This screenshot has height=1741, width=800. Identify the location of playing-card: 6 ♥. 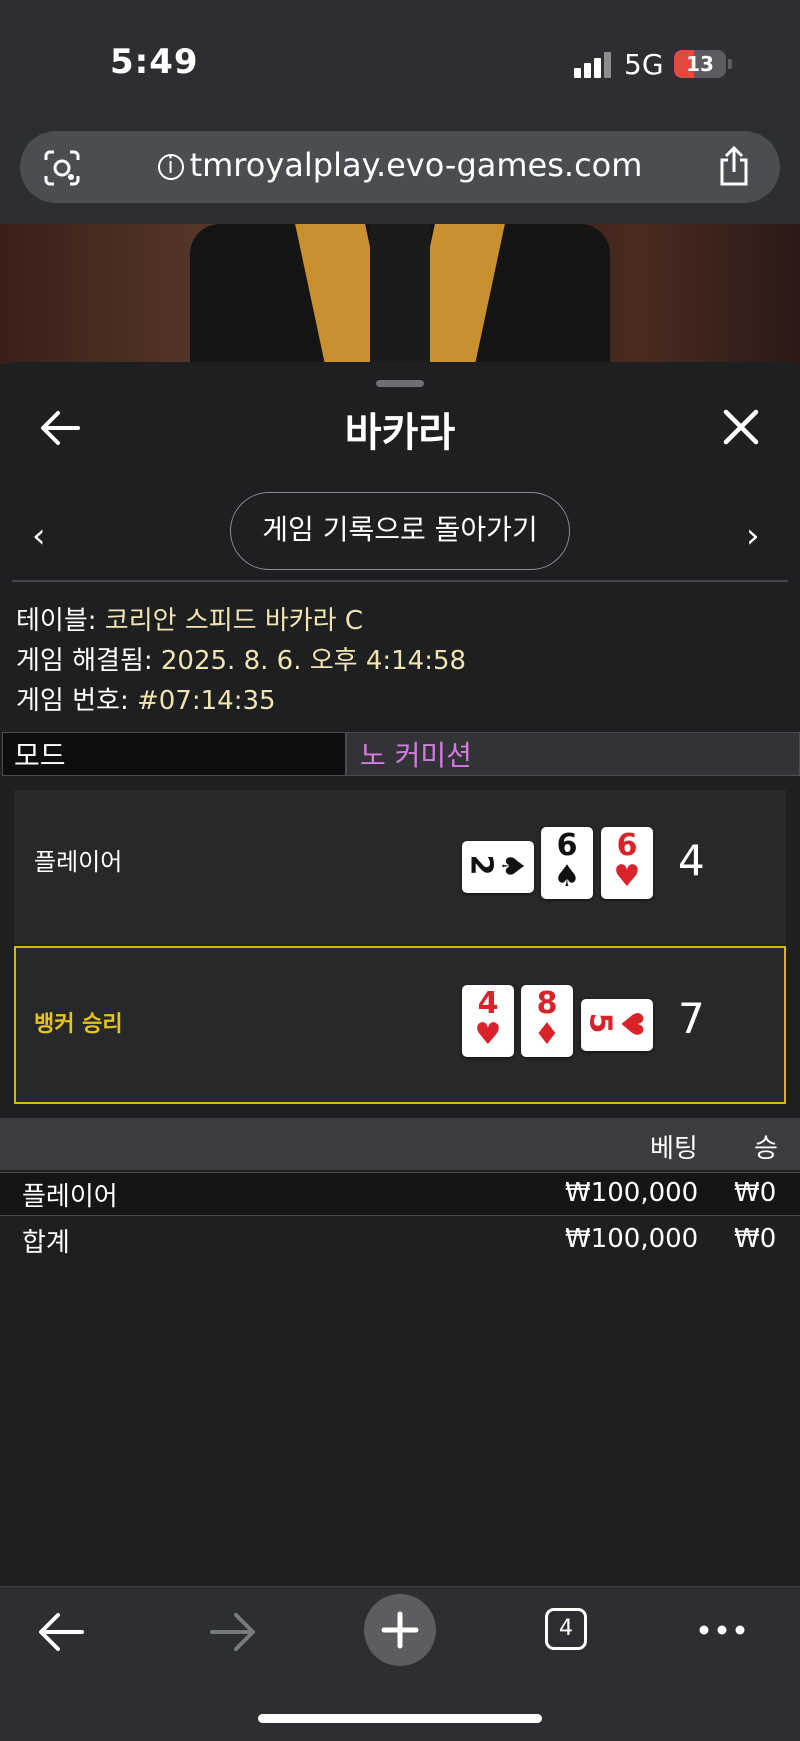
(627, 863).